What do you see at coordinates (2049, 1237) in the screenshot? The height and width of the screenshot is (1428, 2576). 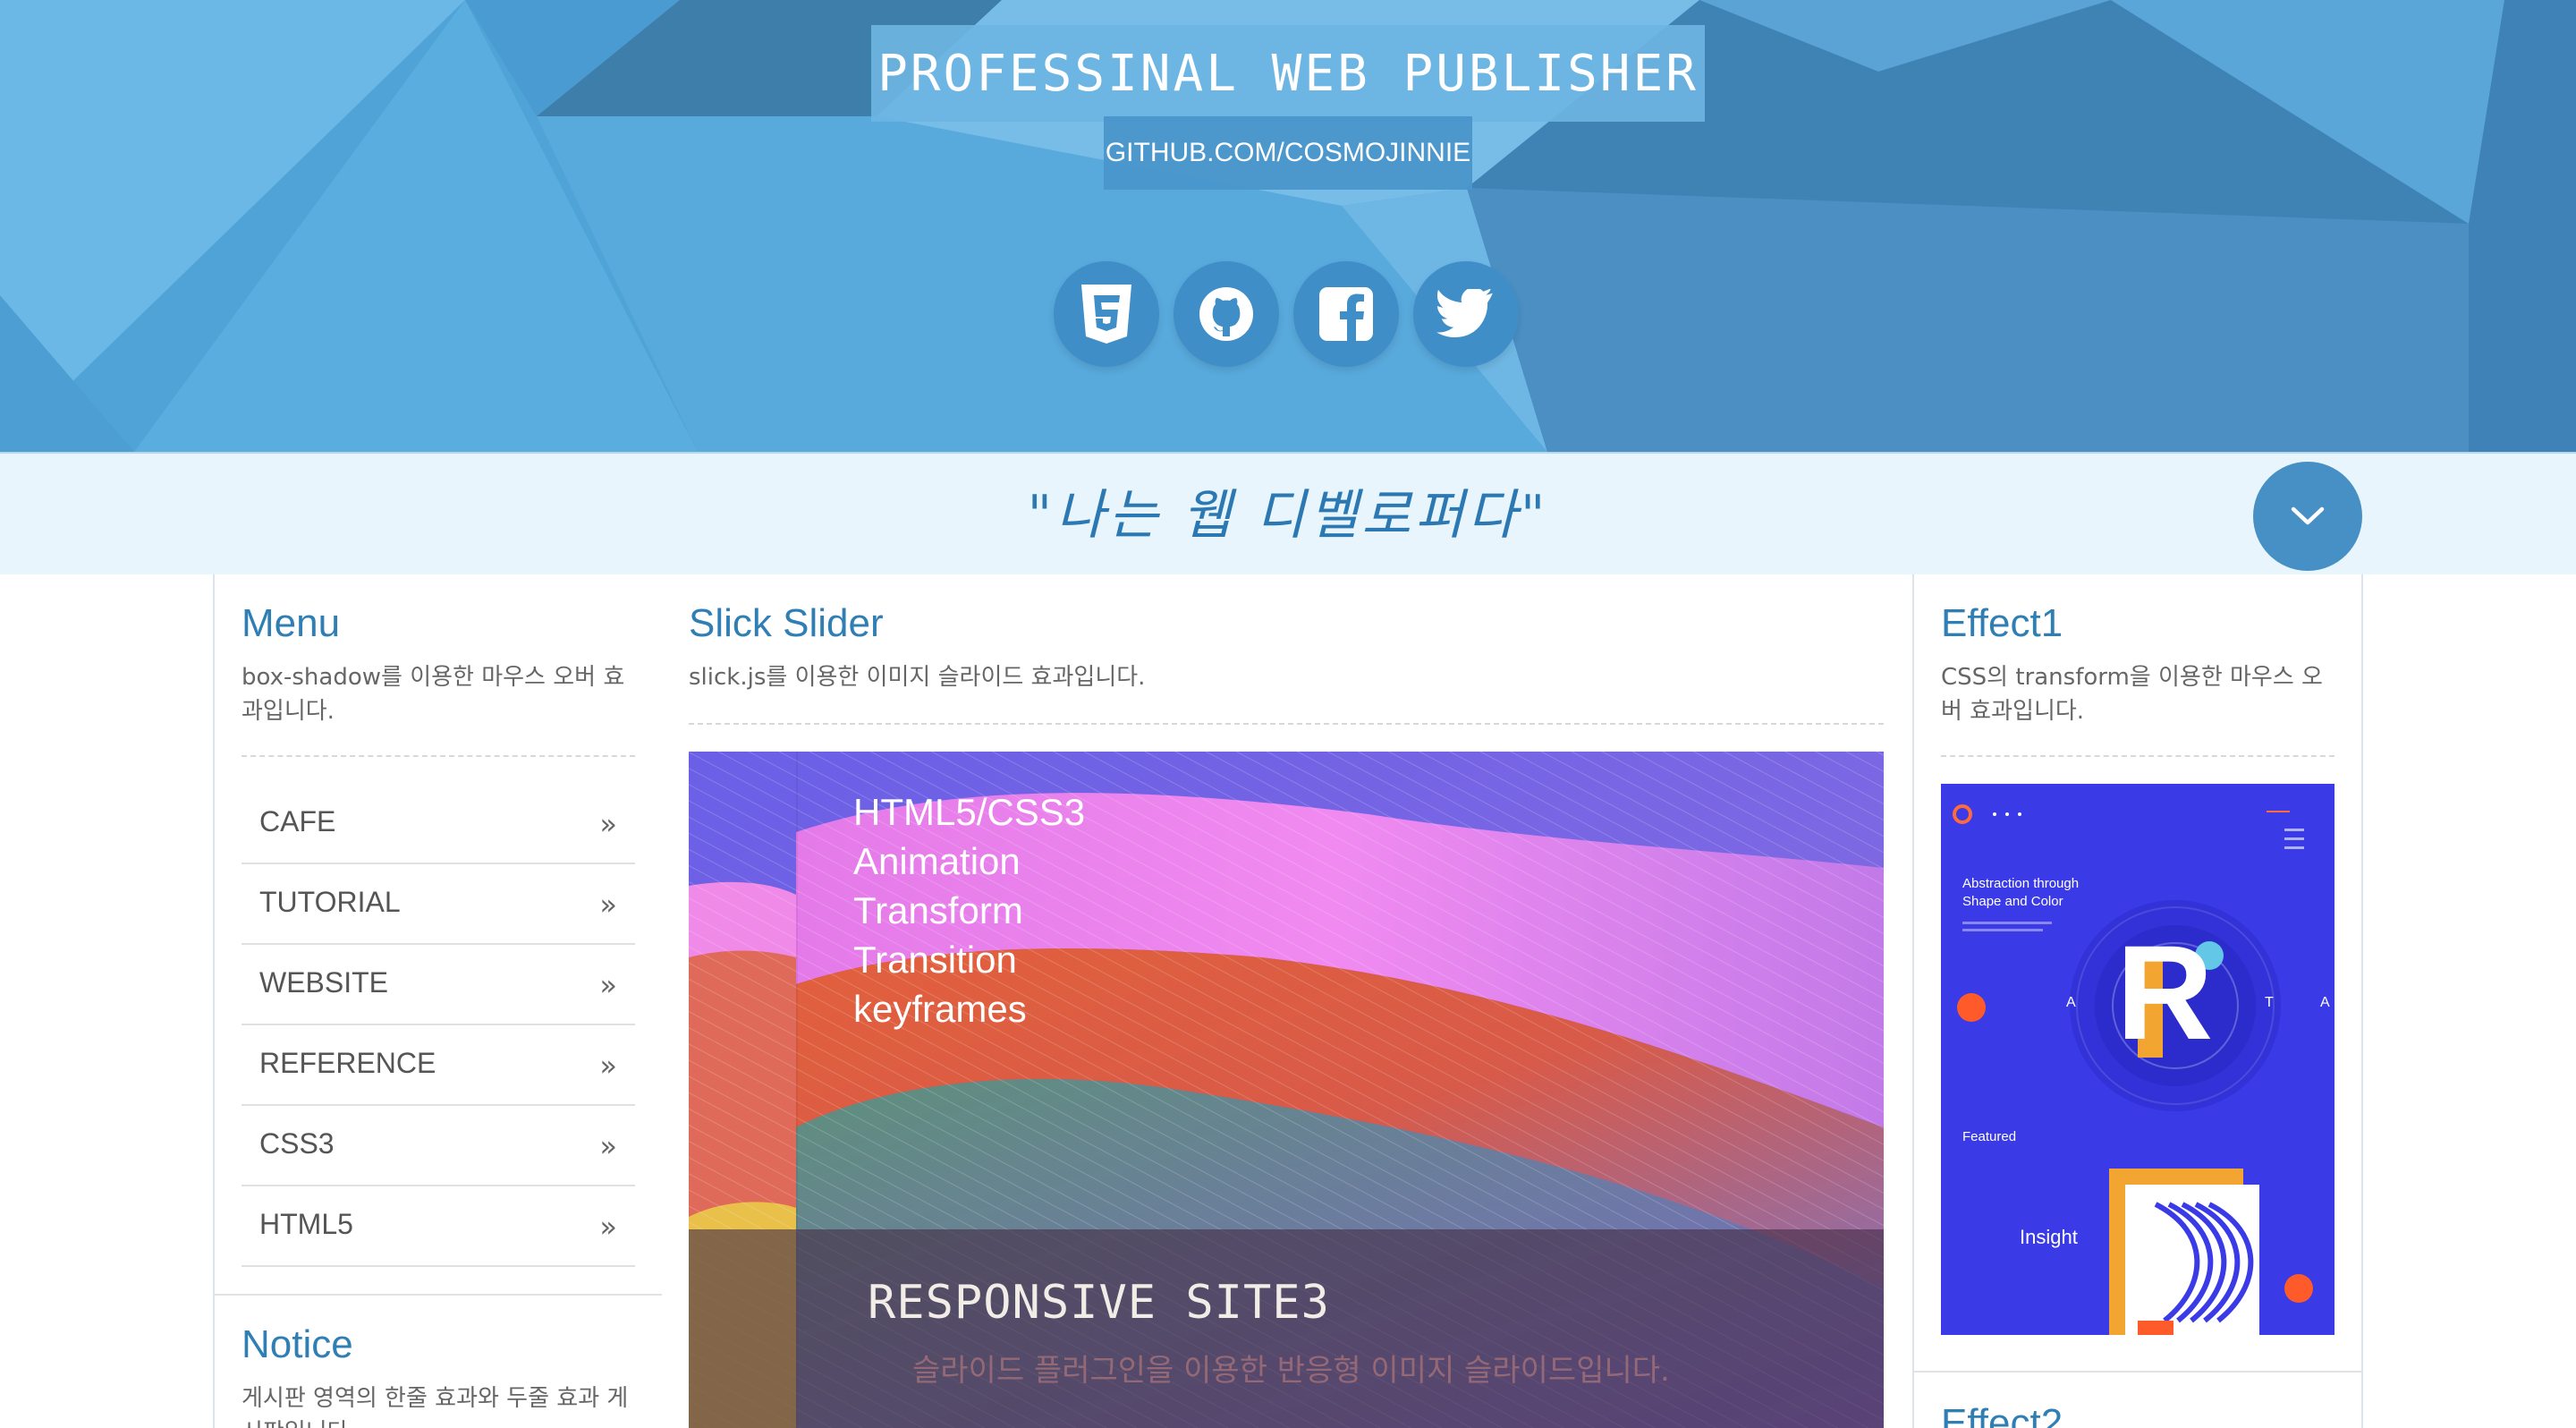 I see `poster-insight: Insight` at bounding box center [2049, 1237].